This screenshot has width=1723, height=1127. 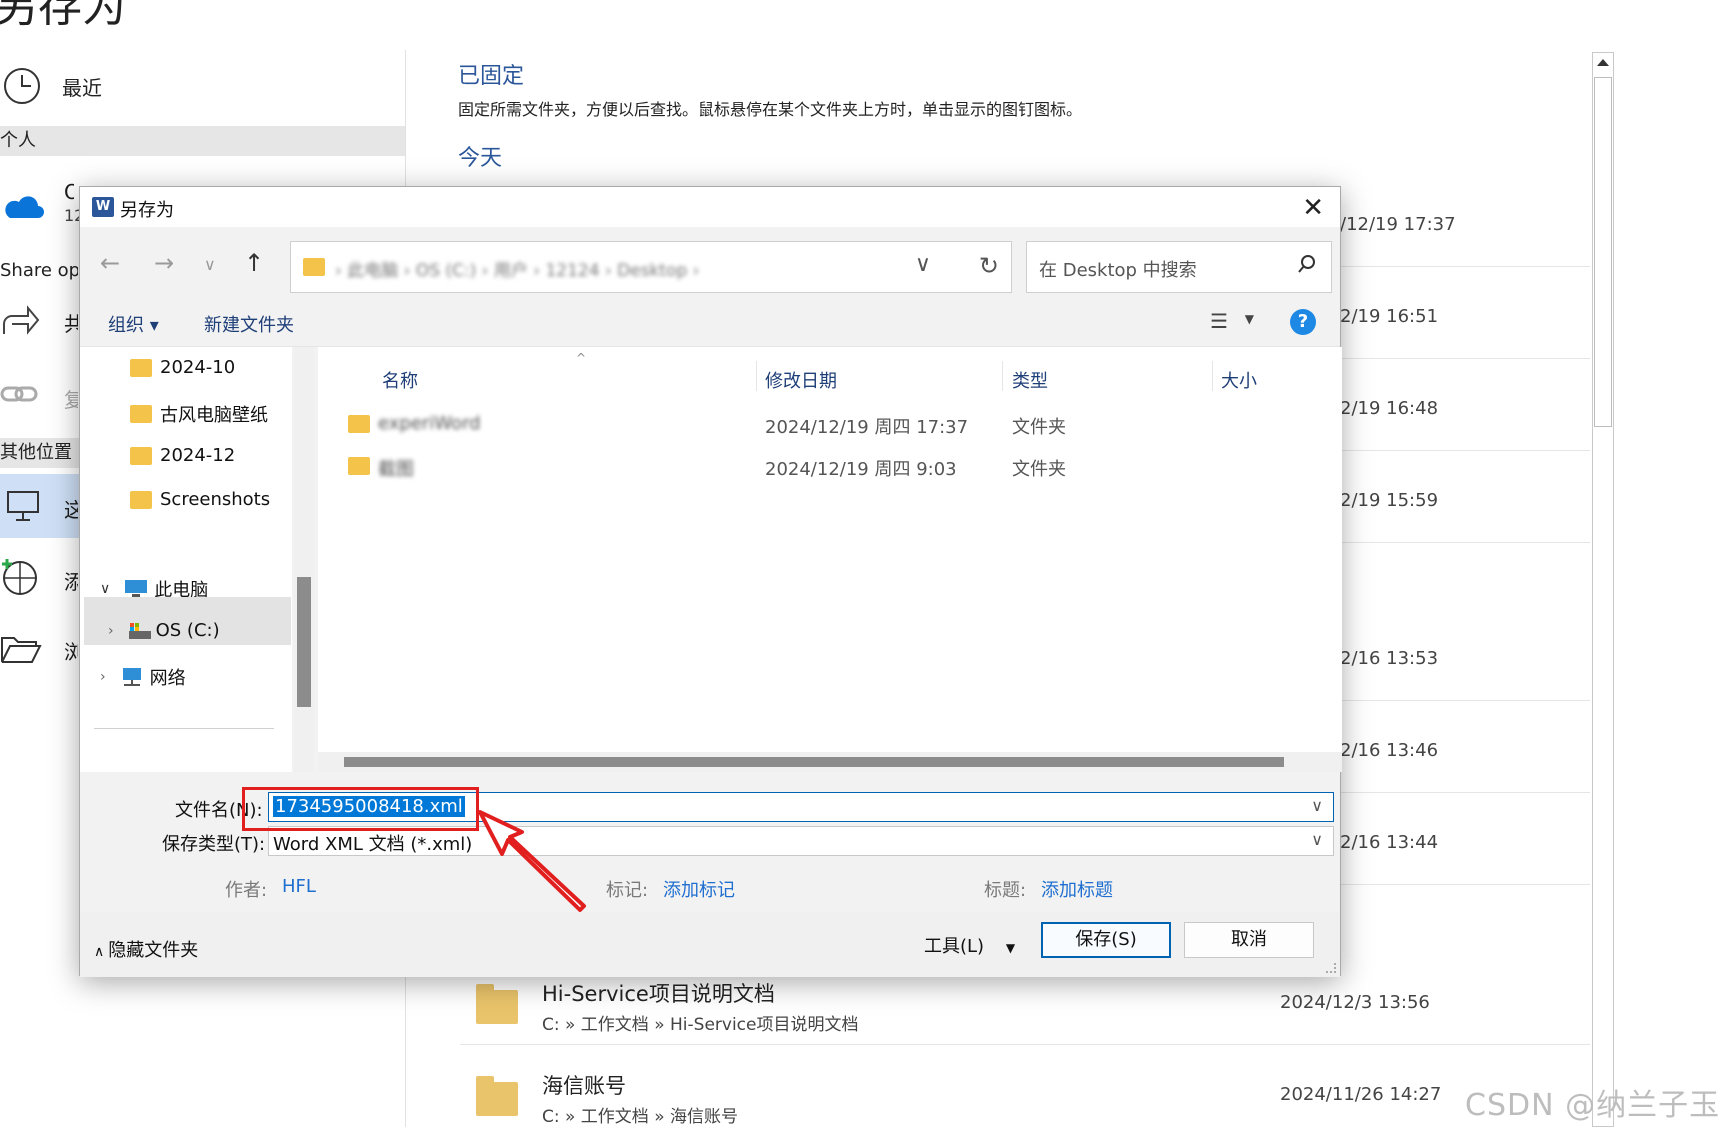 I want to click on address-dropdown-icon: ∨, so click(x=923, y=264).